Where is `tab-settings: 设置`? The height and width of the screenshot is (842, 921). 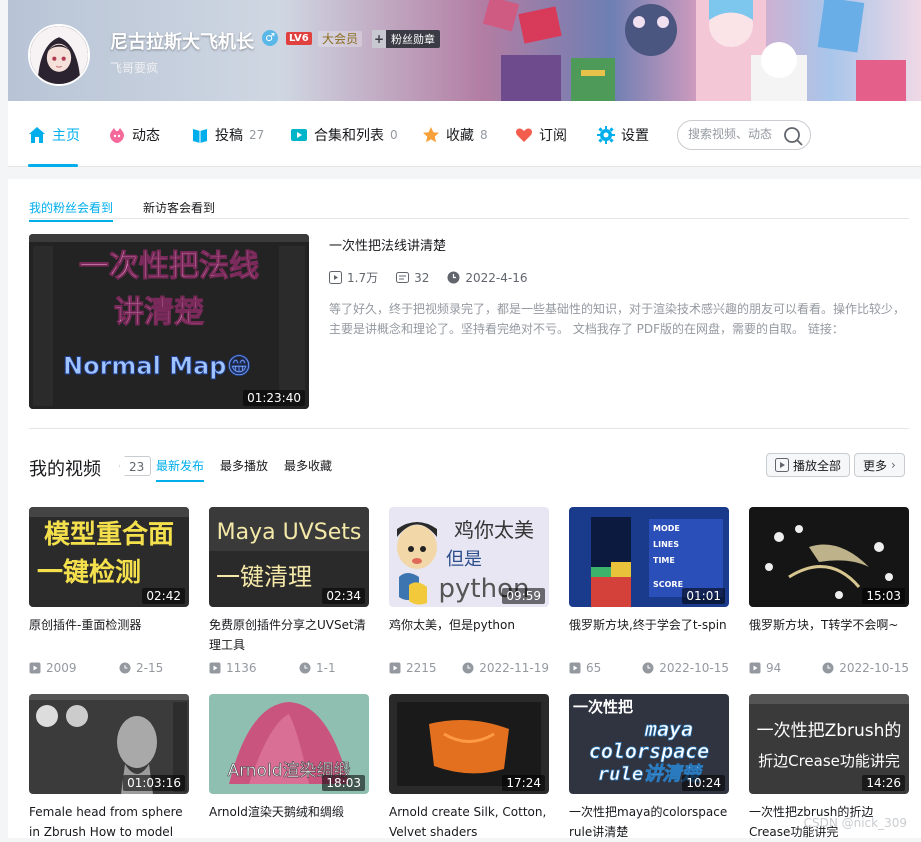
tab-settings: 设置 is located at coordinates (623, 135).